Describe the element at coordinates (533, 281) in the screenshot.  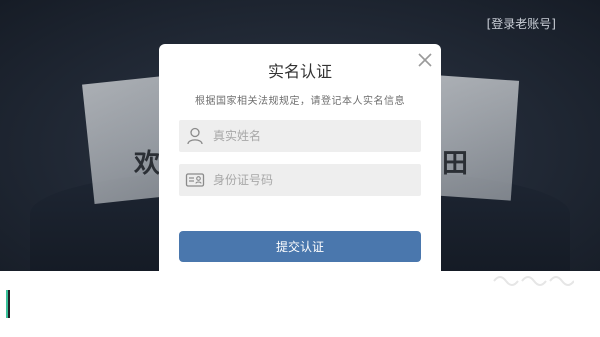
I see `wave-decoration-icon` at that location.